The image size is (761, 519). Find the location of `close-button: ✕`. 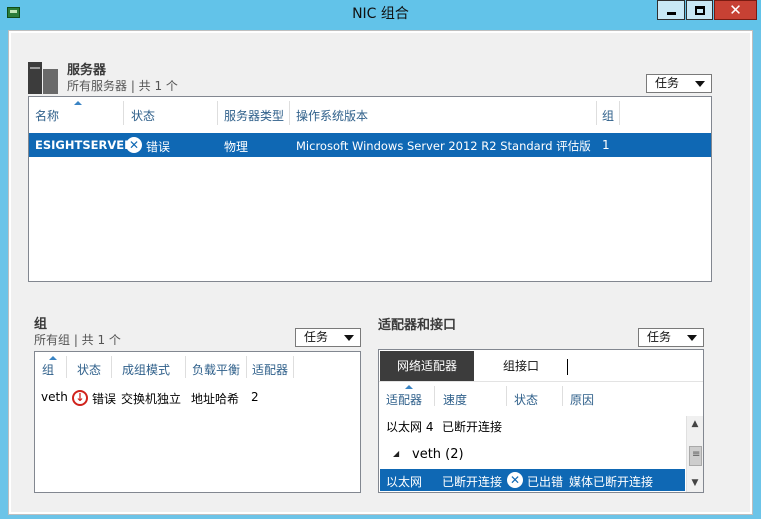

close-button: ✕ is located at coordinates (735, 10).